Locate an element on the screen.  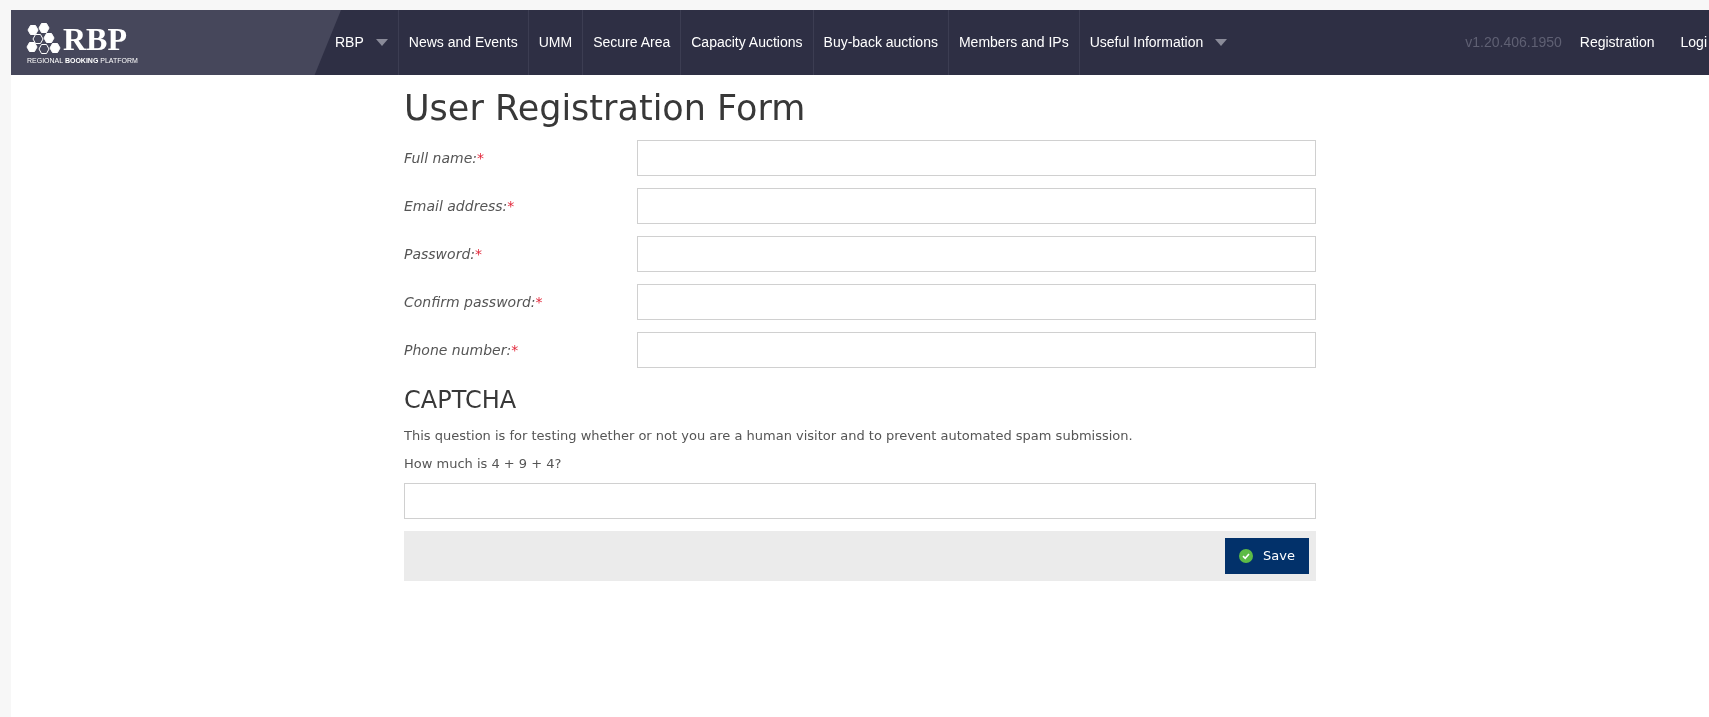
nav-link: Logi is located at coordinates (1694, 42).